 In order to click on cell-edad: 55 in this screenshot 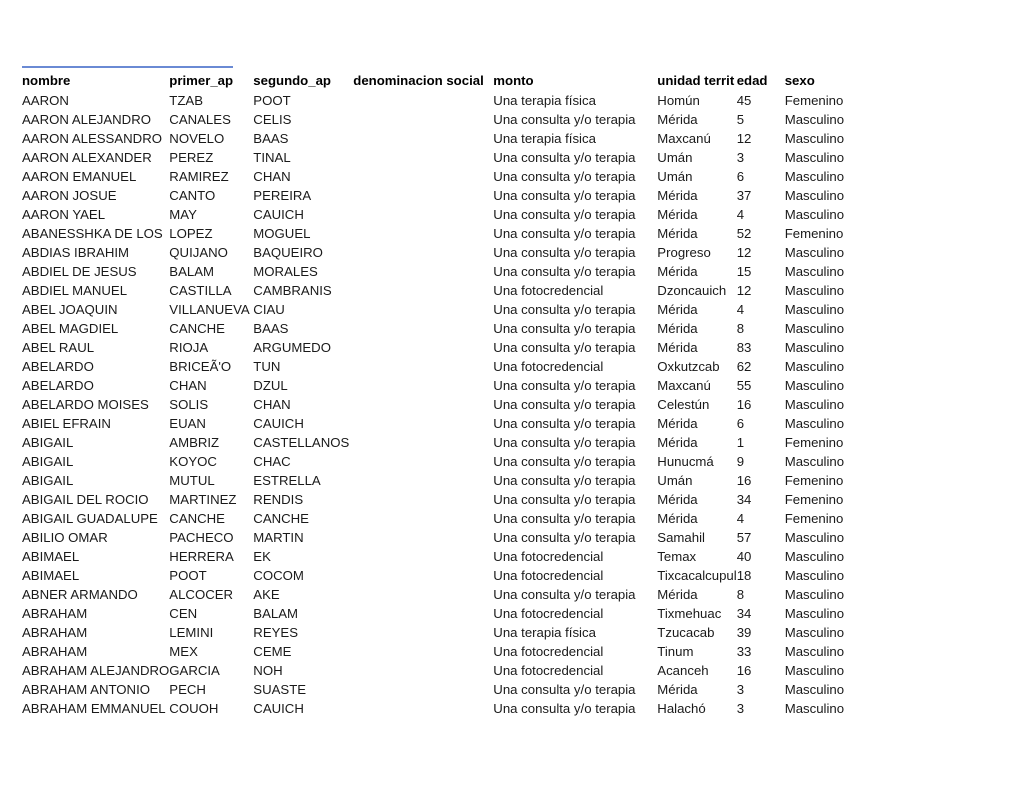, I will do `click(761, 385)`.